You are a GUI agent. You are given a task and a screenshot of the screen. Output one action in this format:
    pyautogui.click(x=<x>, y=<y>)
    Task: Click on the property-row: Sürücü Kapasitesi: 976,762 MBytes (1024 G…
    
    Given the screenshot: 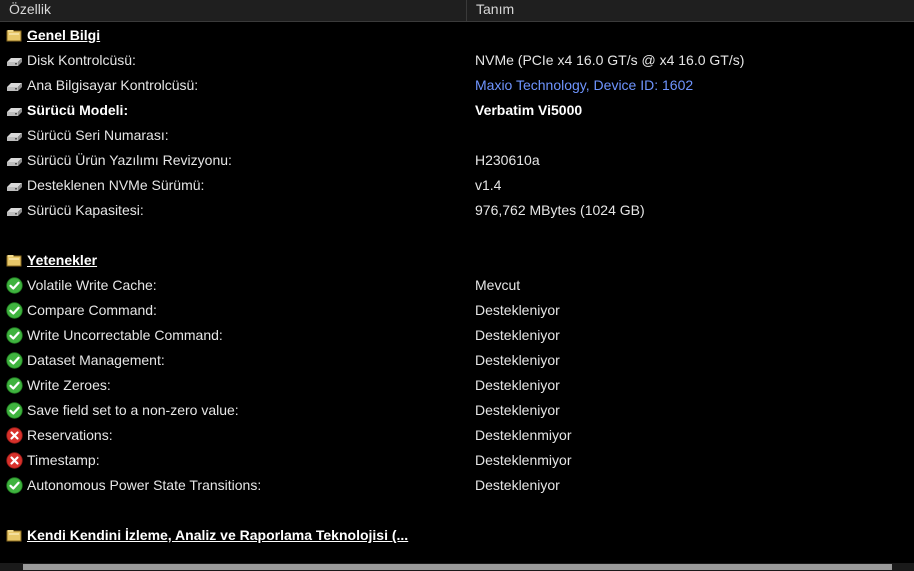 What is the action you would take?
    pyautogui.click(x=457, y=210)
    